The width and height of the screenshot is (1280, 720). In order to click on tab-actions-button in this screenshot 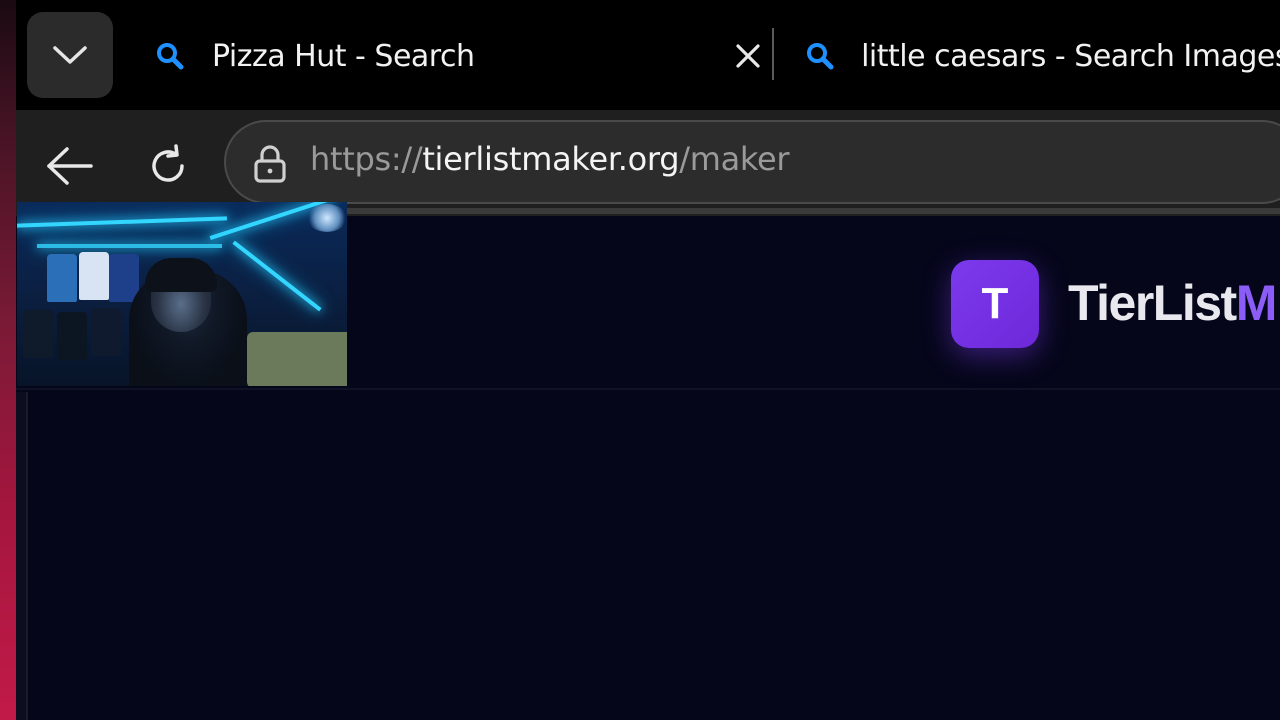, I will do `click(70, 55)`.